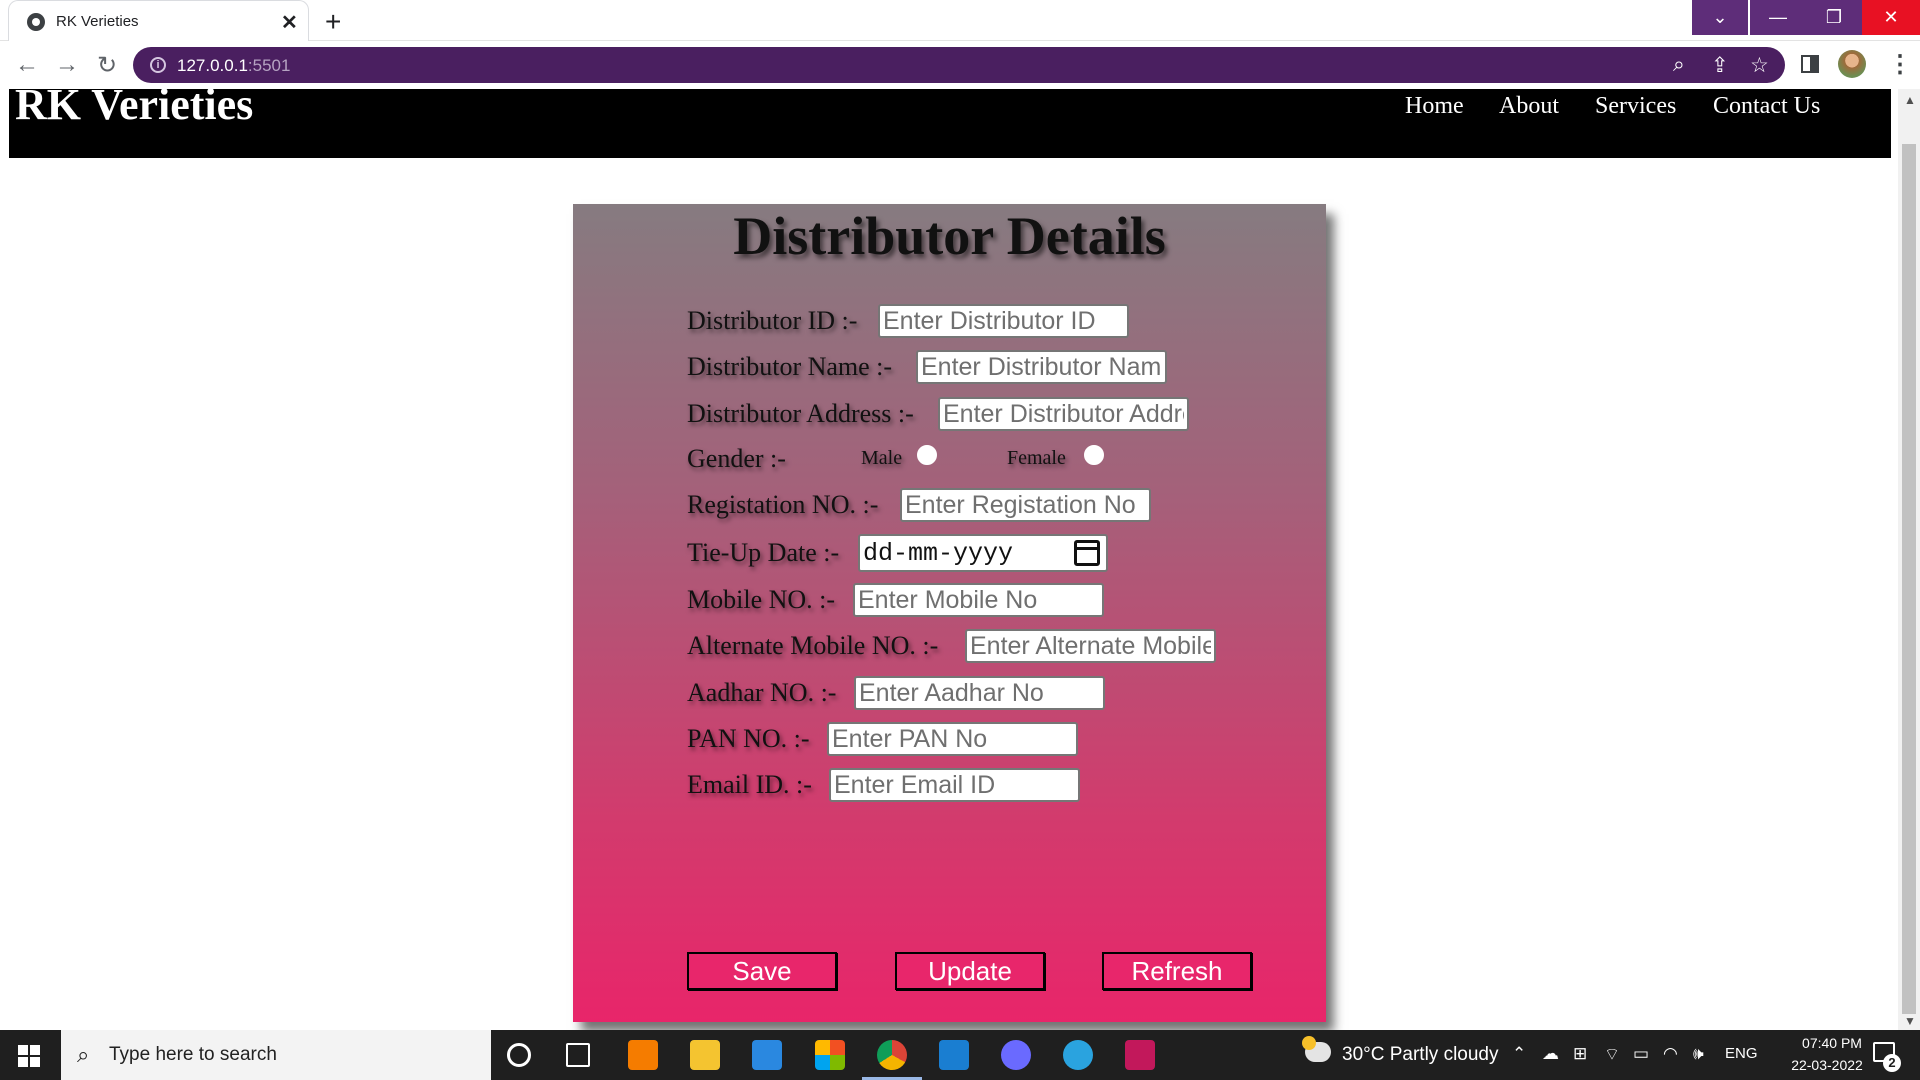  Describe the element at coordinates (1078, 1055) in the screenshot. I see `telegram-icon` at that location.